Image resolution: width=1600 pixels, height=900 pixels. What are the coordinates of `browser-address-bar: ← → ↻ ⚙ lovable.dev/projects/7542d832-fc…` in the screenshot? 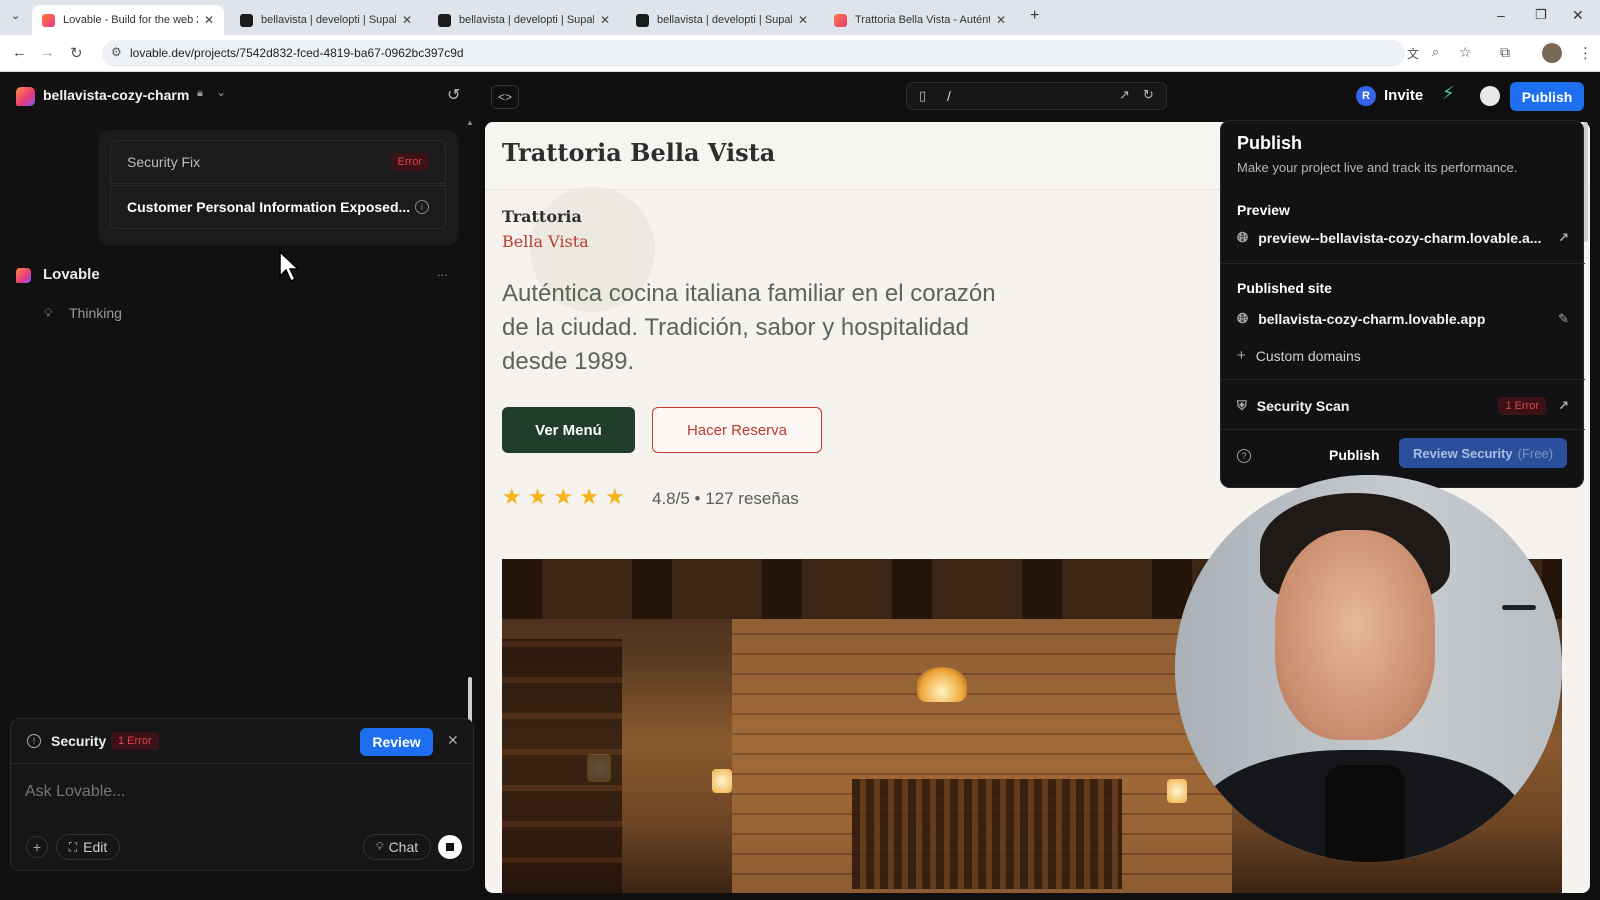 It's located at (800, 53).